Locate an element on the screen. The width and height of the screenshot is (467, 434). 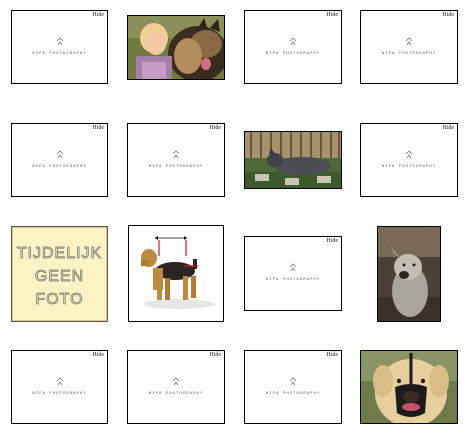
child-with-dog-image is located at coordinates (176, 47).